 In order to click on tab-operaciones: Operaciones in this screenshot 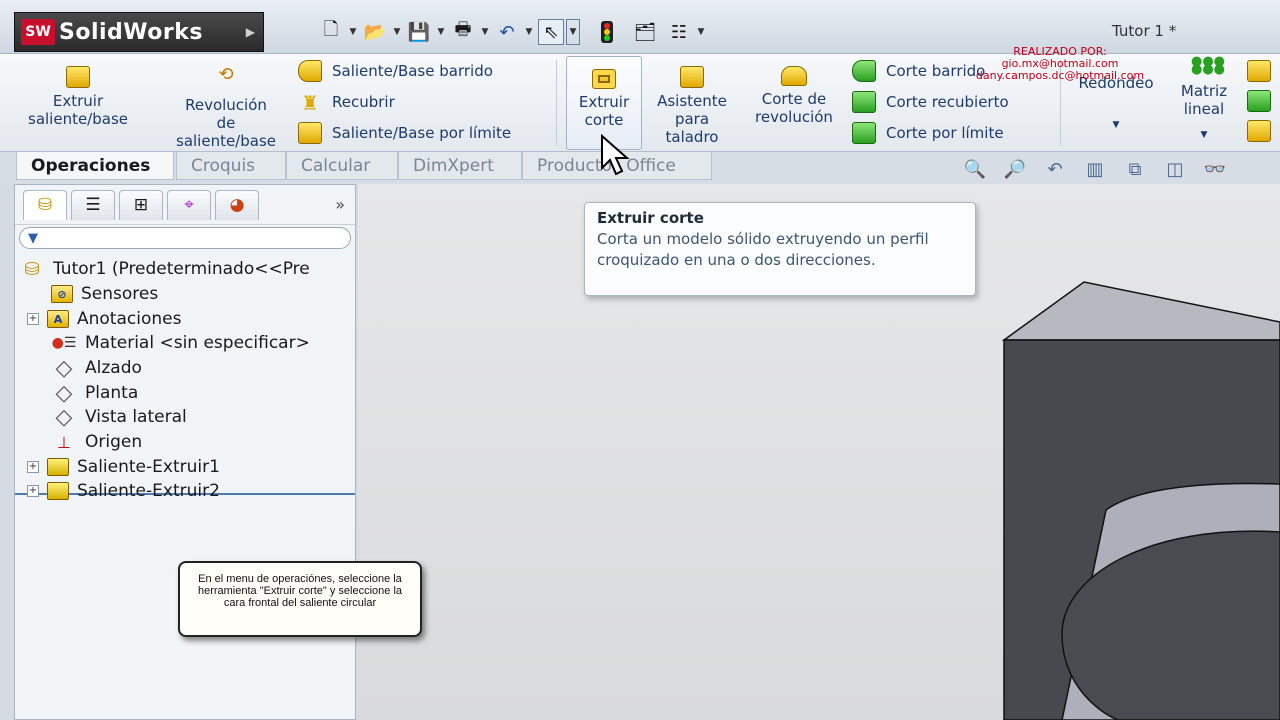, I will do `click(95, 166)`.